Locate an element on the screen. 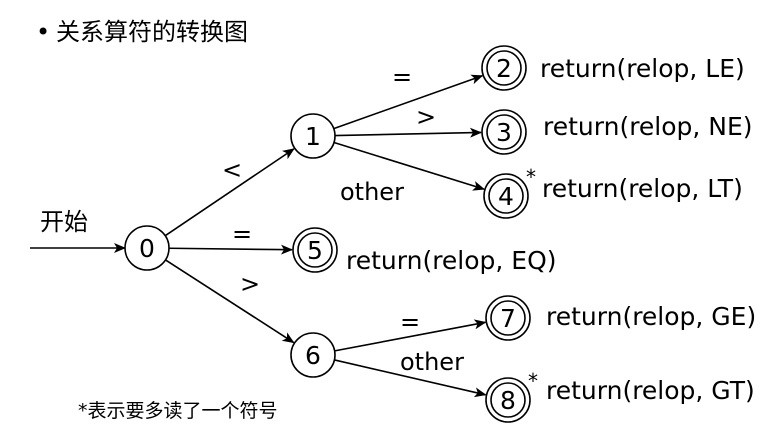 Image resolution: width=768 pixels, height=433 pixels. state-8: 8 return(relop, GT) * is located at coordinates (620, 396).